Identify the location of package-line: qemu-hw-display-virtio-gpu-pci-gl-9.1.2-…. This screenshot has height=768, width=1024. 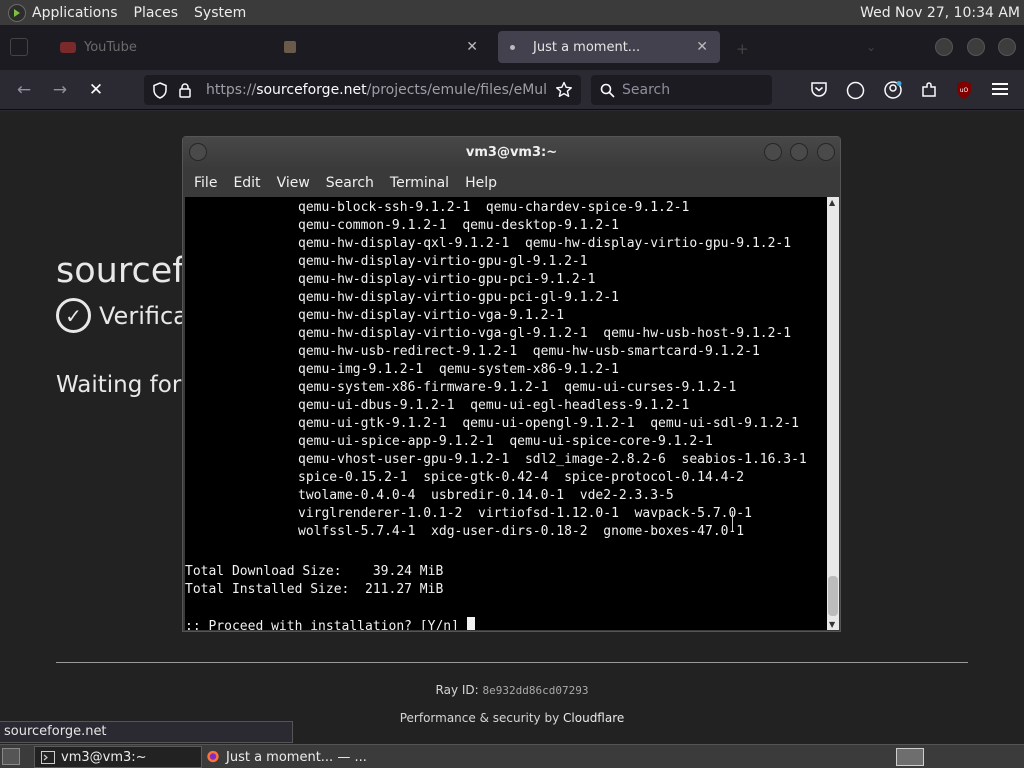
(458, 297).